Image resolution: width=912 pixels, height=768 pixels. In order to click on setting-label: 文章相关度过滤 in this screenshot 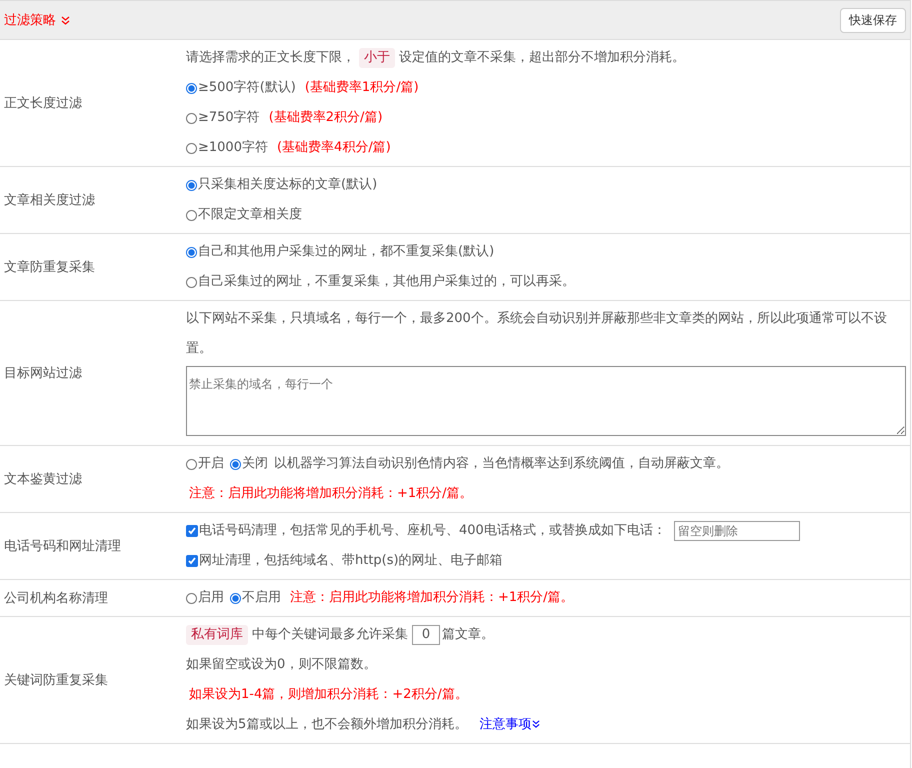, I will do `click(49, 200)`.